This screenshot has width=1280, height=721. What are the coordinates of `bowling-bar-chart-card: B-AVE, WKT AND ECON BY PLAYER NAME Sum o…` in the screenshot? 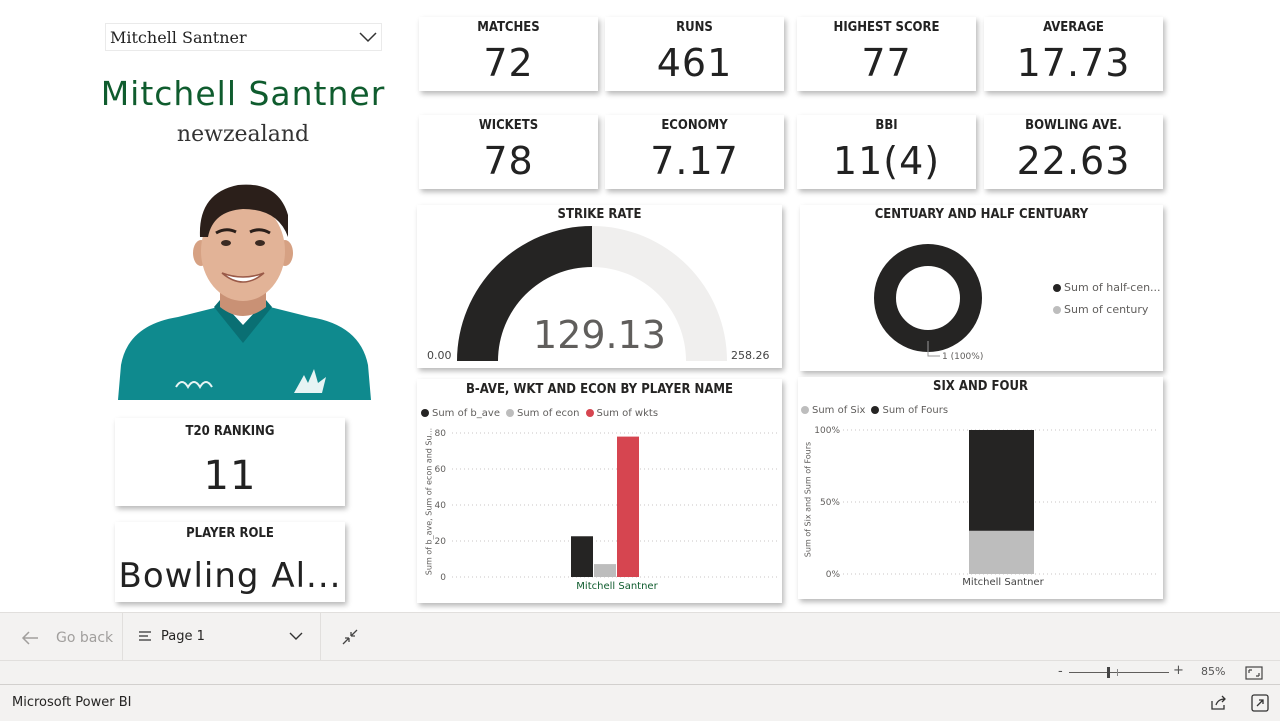 It's located at (599, 491).